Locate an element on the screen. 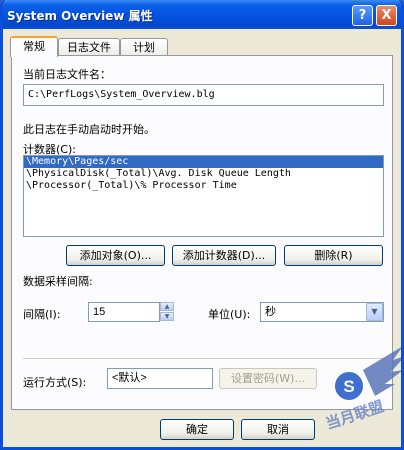 This screenshot has height=450, width=404. close-button: X is located at coordinates (386, 15).